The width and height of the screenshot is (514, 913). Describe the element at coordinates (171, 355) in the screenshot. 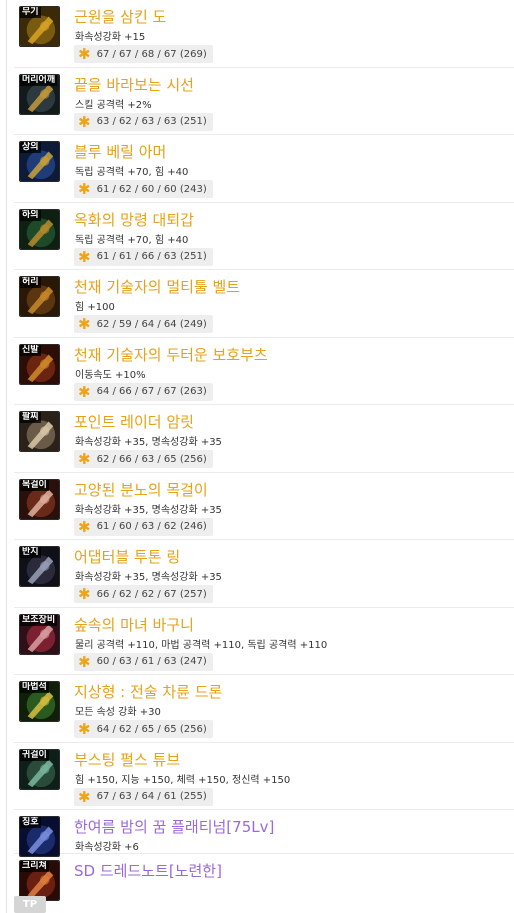

I see `item-name: 천재 기술자의 두터운 보호부츠` at that location.